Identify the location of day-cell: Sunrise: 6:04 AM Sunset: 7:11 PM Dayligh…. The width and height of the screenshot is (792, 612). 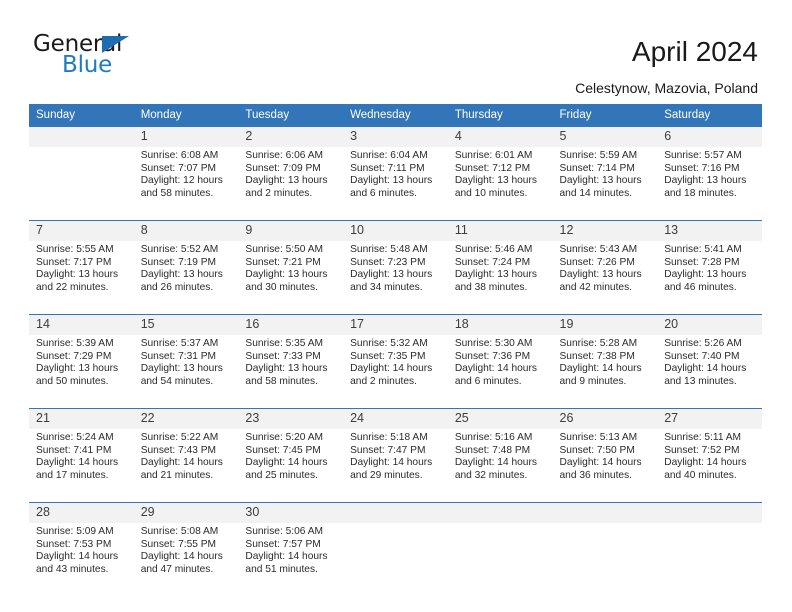
(395, 184).